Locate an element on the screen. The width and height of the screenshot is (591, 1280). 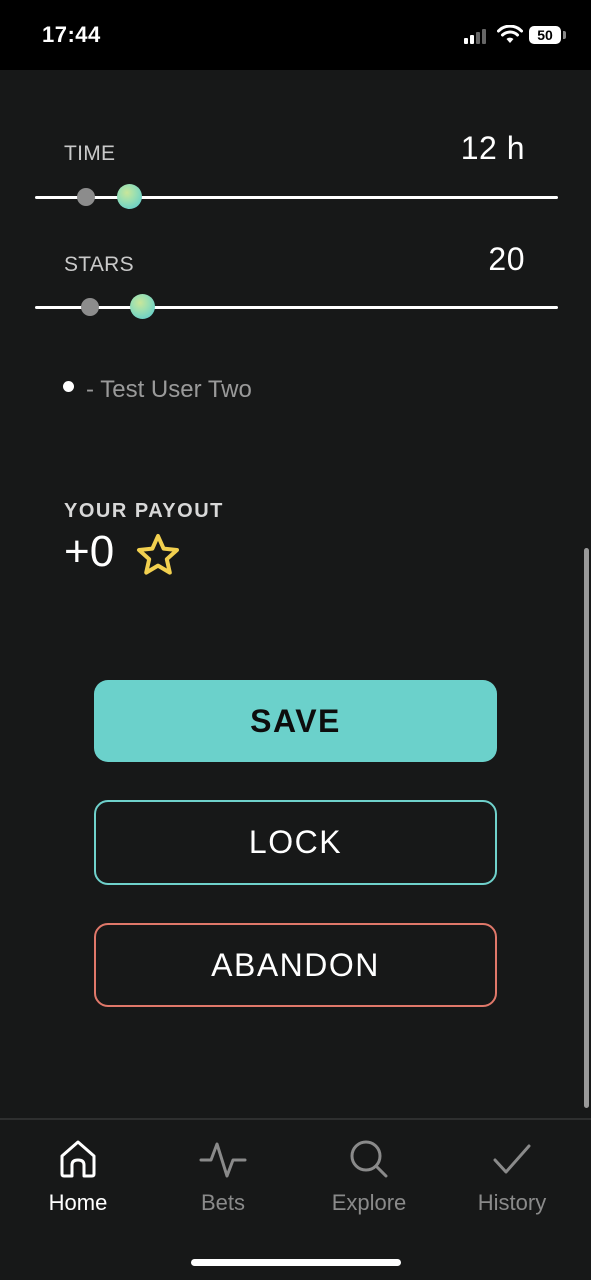
nav-item-explore: Explore is located at coordinates (369, 1177).